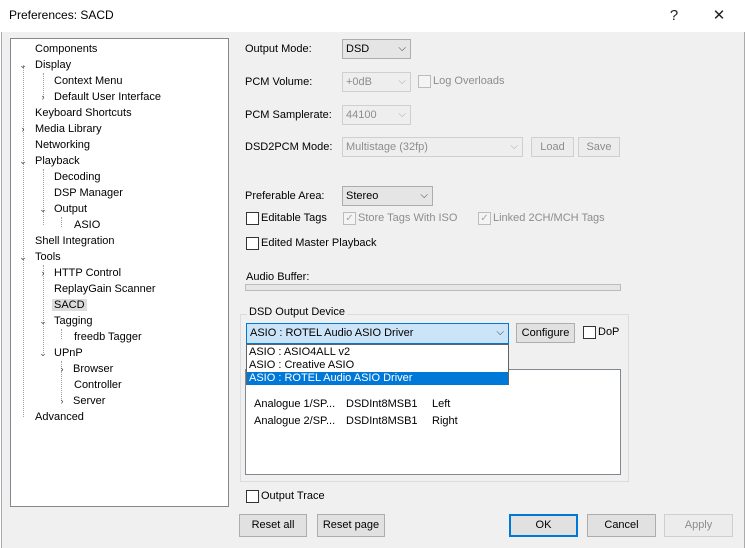 This screenshot has width=745, height=548. I want to click on pcm-samplerate-select: 44100 ⌵, so click(376, 115).